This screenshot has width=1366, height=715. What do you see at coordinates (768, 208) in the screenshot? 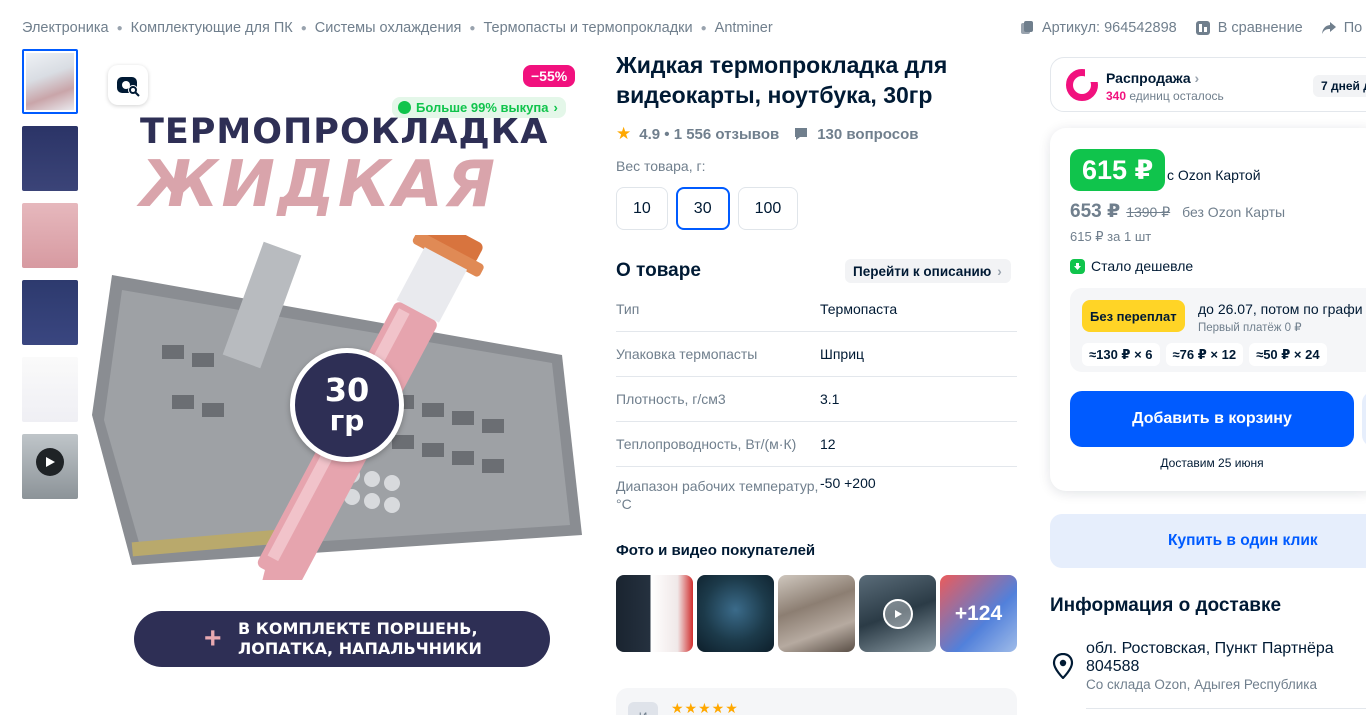
I see `weight-option-100: 100` at bounding box center [768, 208].